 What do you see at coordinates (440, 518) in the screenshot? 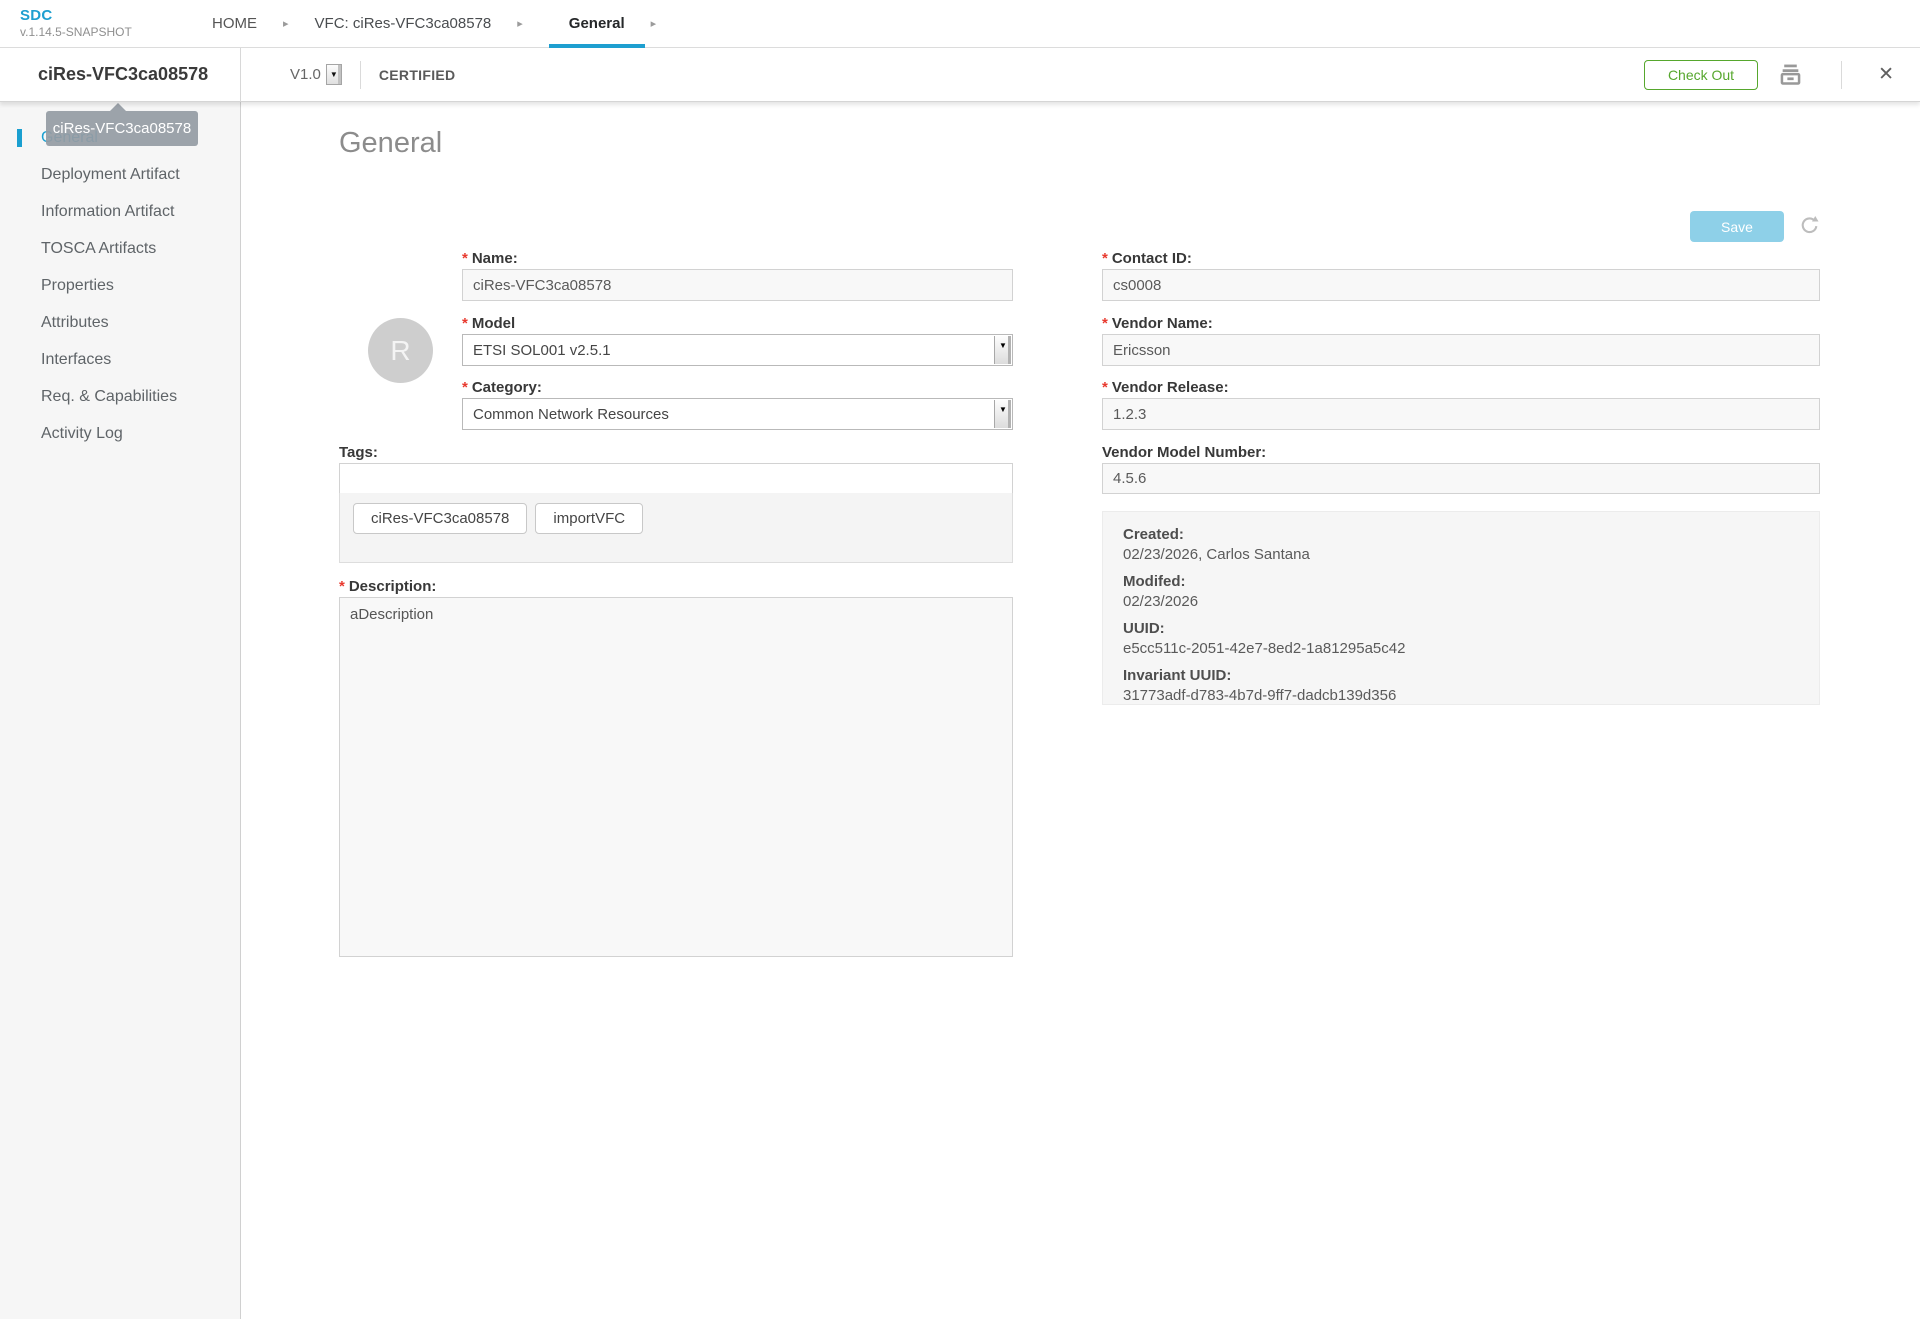
I see `tag-chip: ciRes-VFC3ca08578` at bounding box center [440, 518].